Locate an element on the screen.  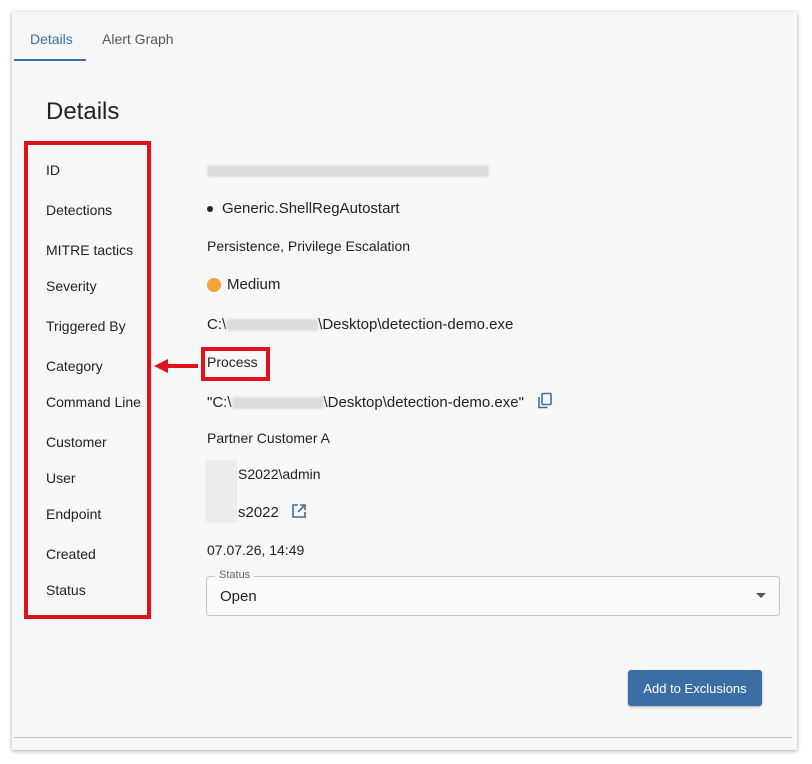
value-severity: Medium is located at coordinates (243, 284).